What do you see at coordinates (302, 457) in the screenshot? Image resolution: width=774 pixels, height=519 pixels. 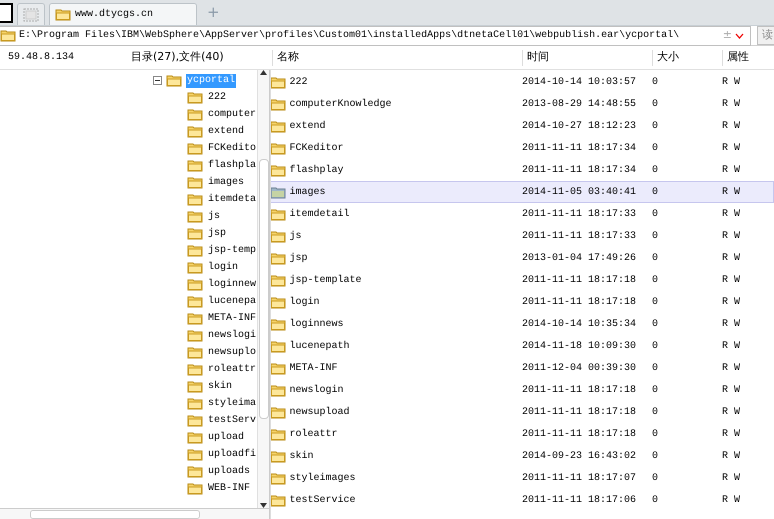 I see `file-name: skin` at bounding box center [302, 457].